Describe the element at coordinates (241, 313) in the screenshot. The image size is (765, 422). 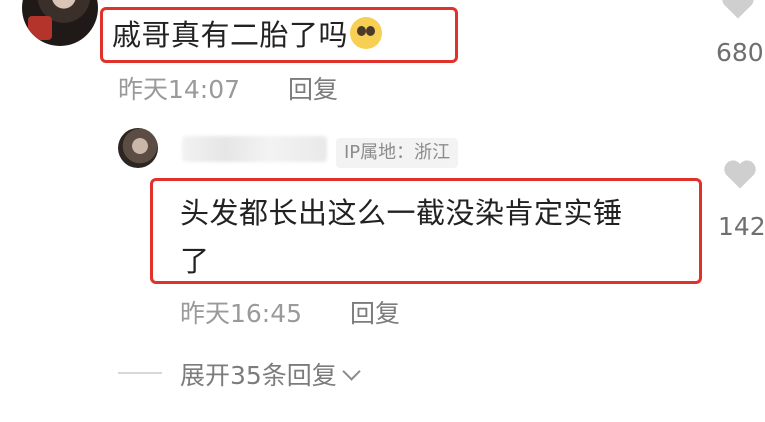
I see `reply-time: 昨天16:45` at that location.